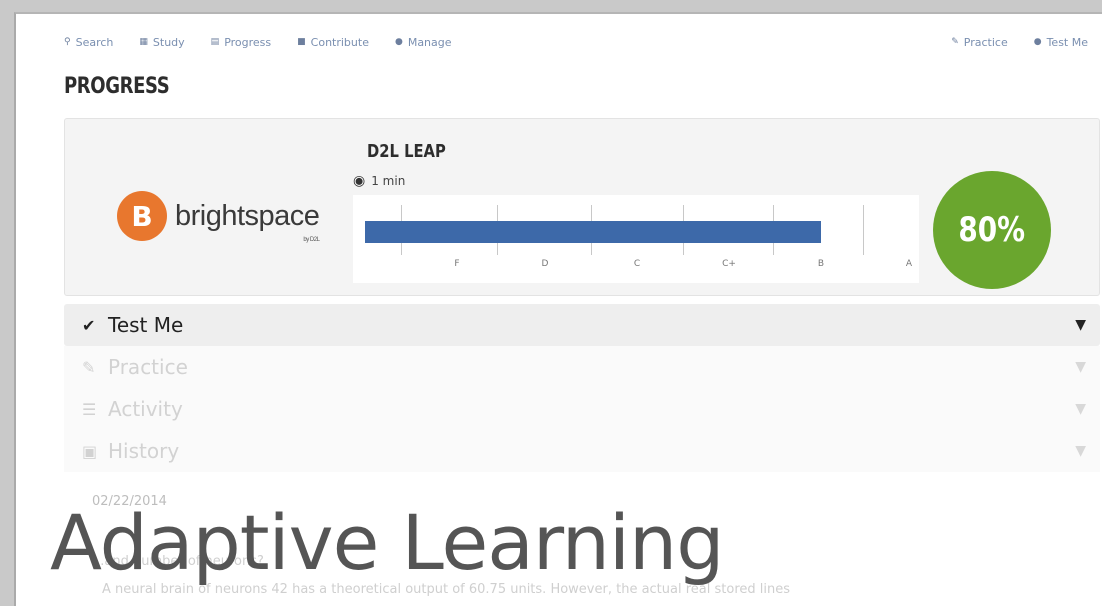 This screenshot has width=1102, height=606. I want to click on logo-subtext: by D2L, so click(311, 239).